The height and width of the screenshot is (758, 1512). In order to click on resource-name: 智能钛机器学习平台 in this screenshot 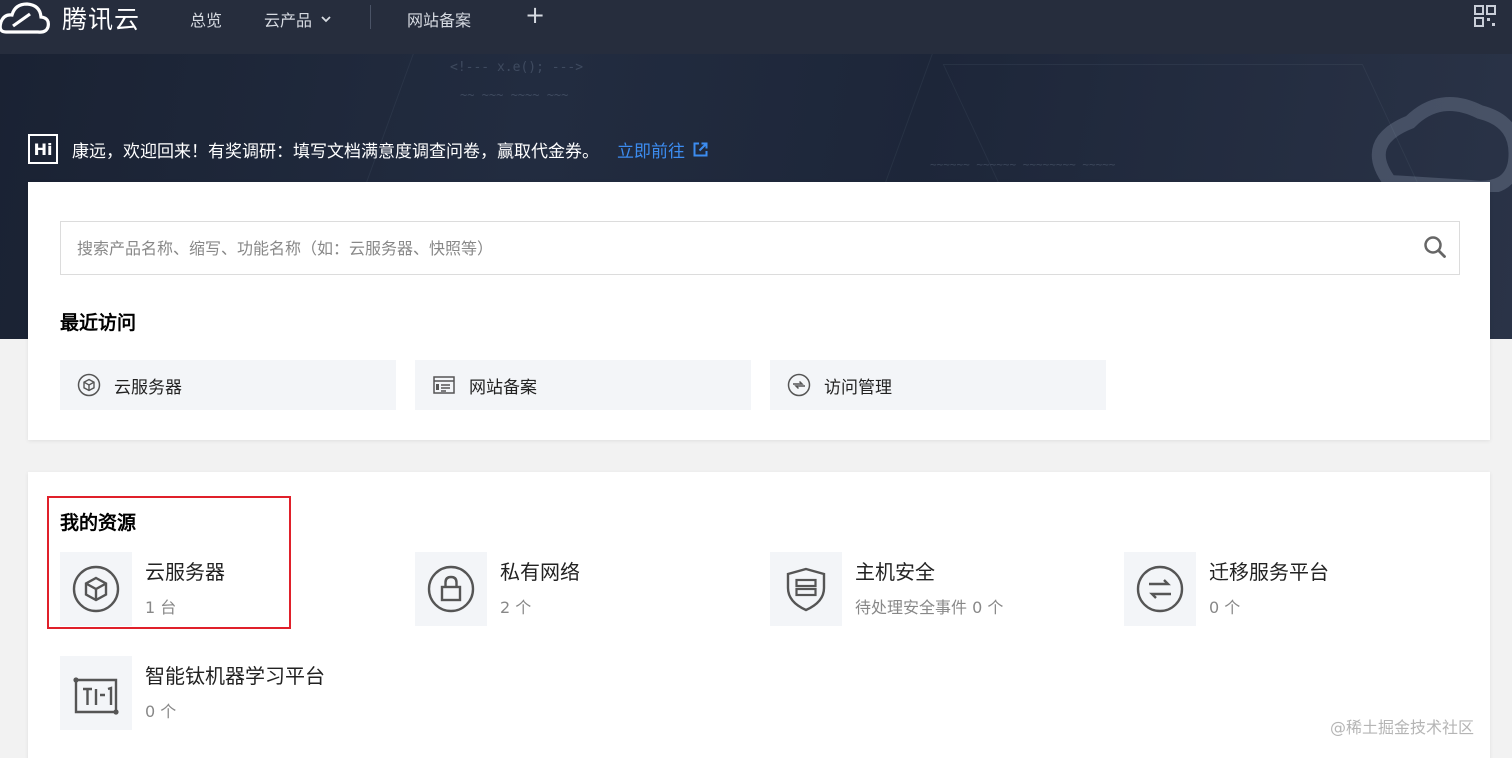, I will do `click(235, 676)`.